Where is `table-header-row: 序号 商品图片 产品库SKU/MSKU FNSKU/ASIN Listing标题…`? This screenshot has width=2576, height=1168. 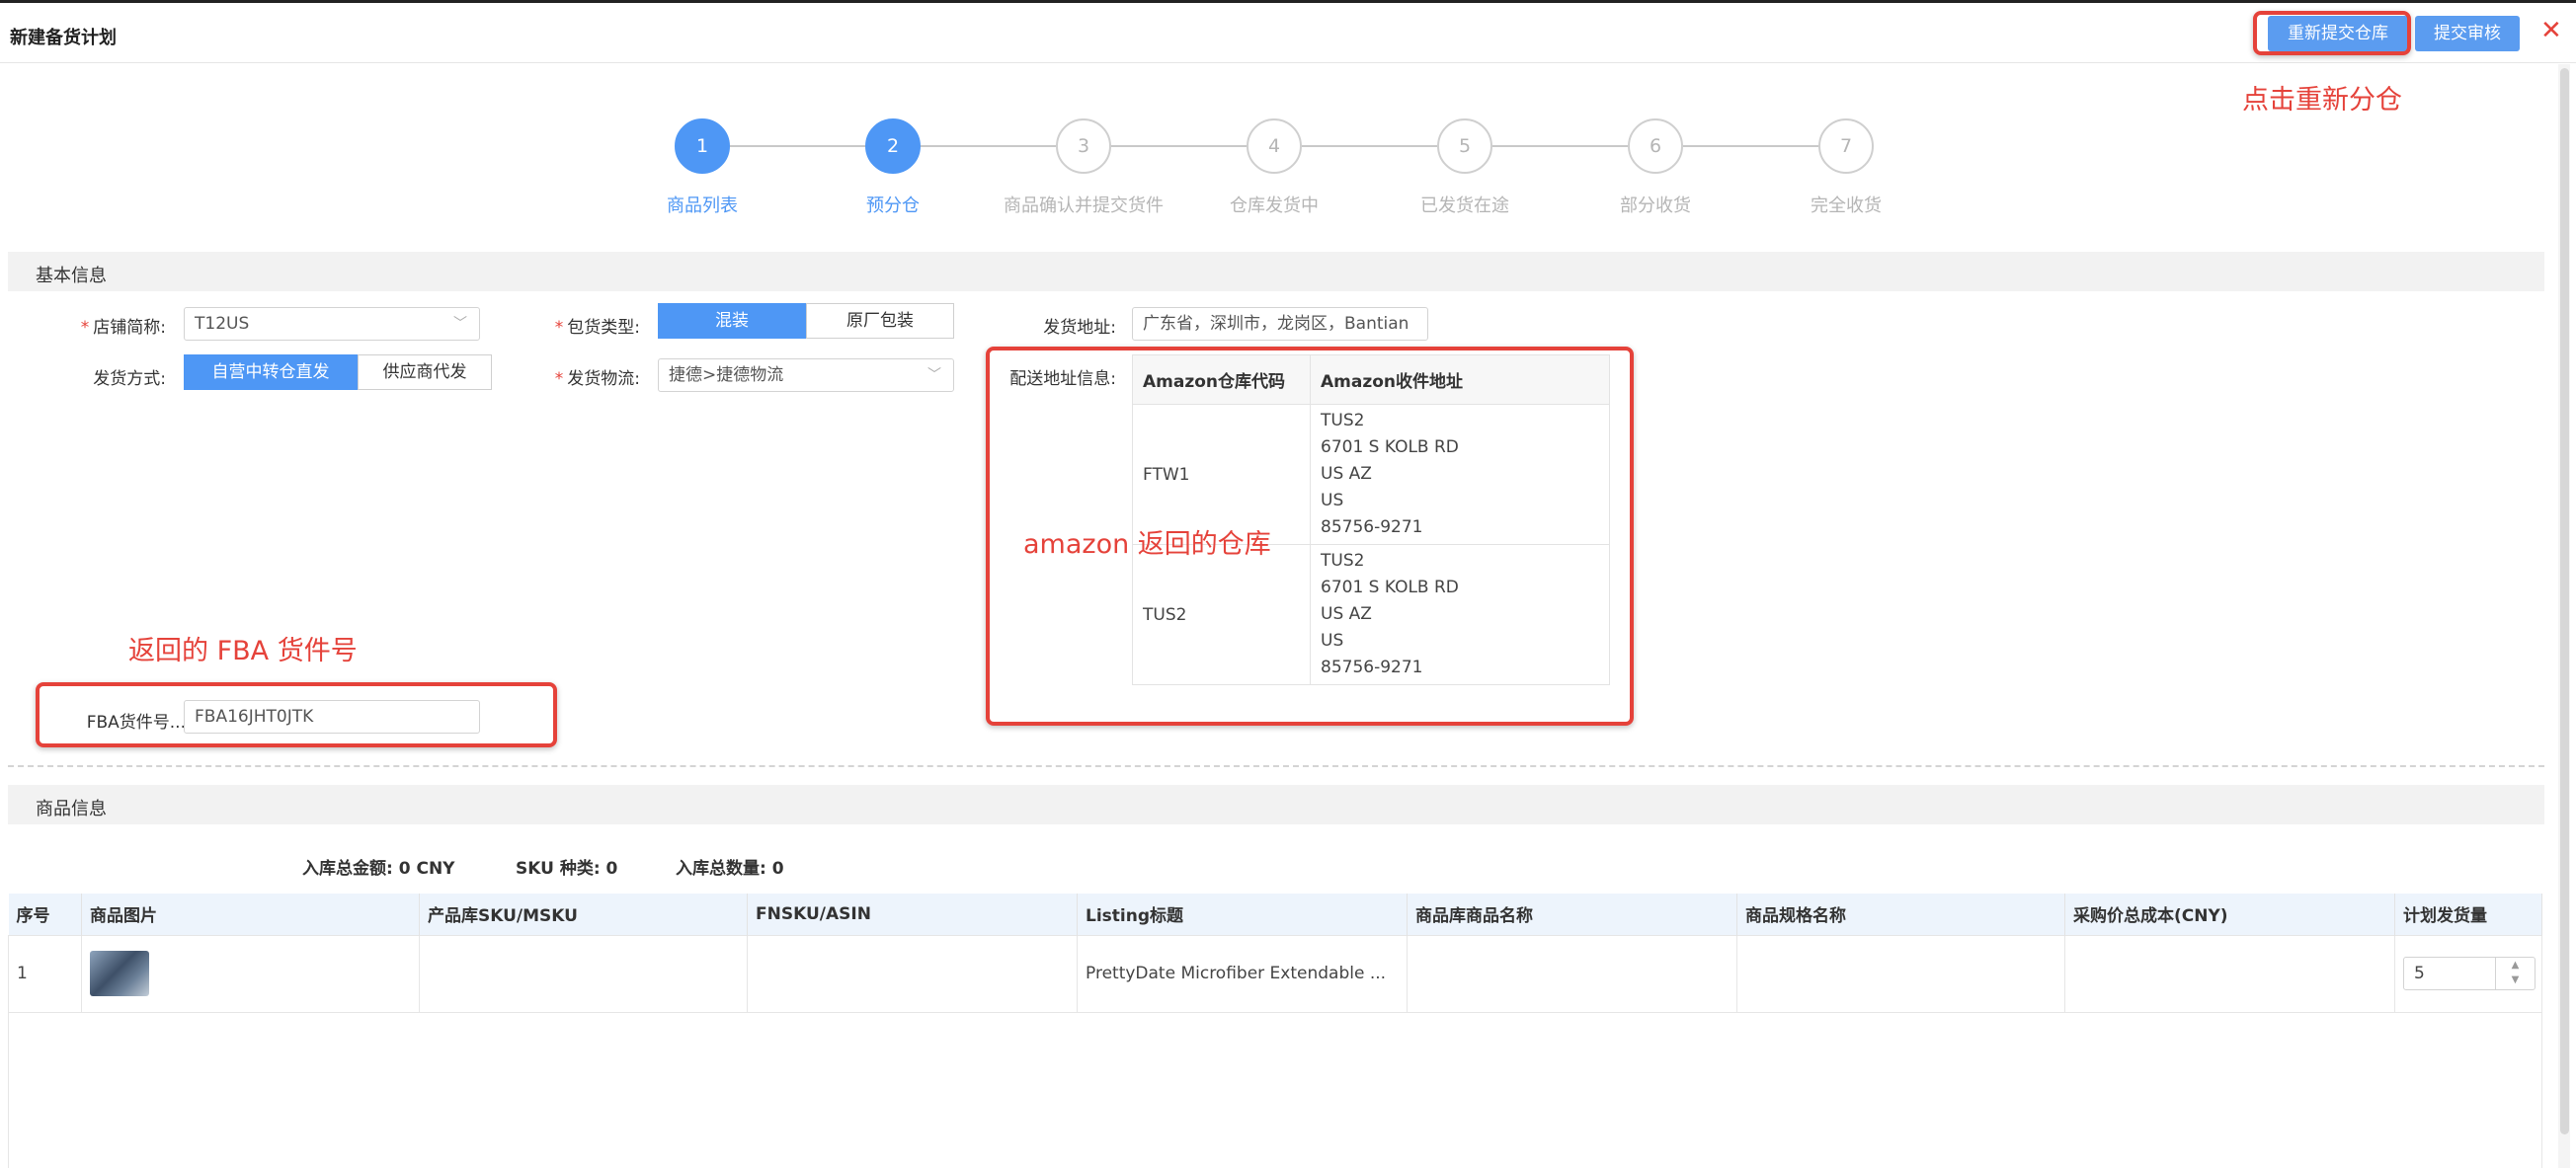 table-header-row: 序号 商品图片 产品库SKU/MSKU FNSKU/ASIN Listing标题… is located at coordinates (1275, 914).